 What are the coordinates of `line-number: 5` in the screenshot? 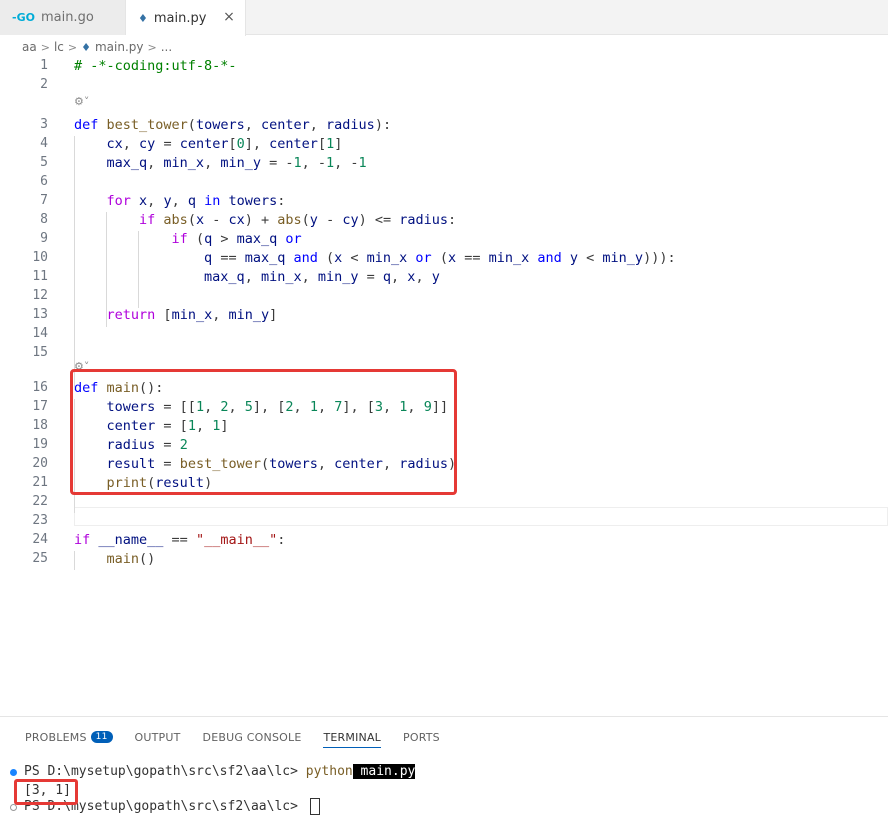 It's located at (44, 162).